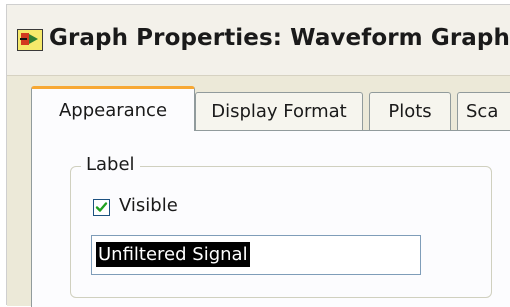  I want to click on tab-plots: Plots, so click(410, 111).